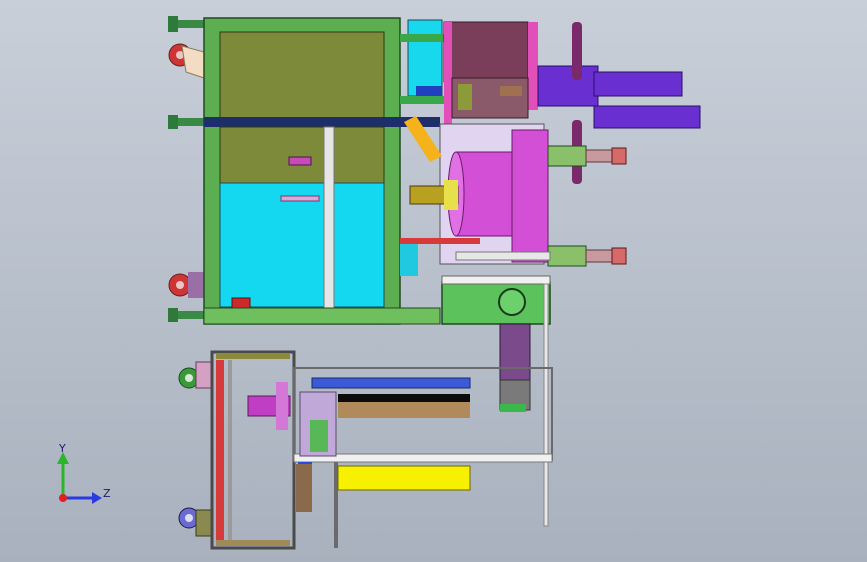 This screenshot has height=562, width=867. I want to click on olive-rail-bottom, so click(253, 543).